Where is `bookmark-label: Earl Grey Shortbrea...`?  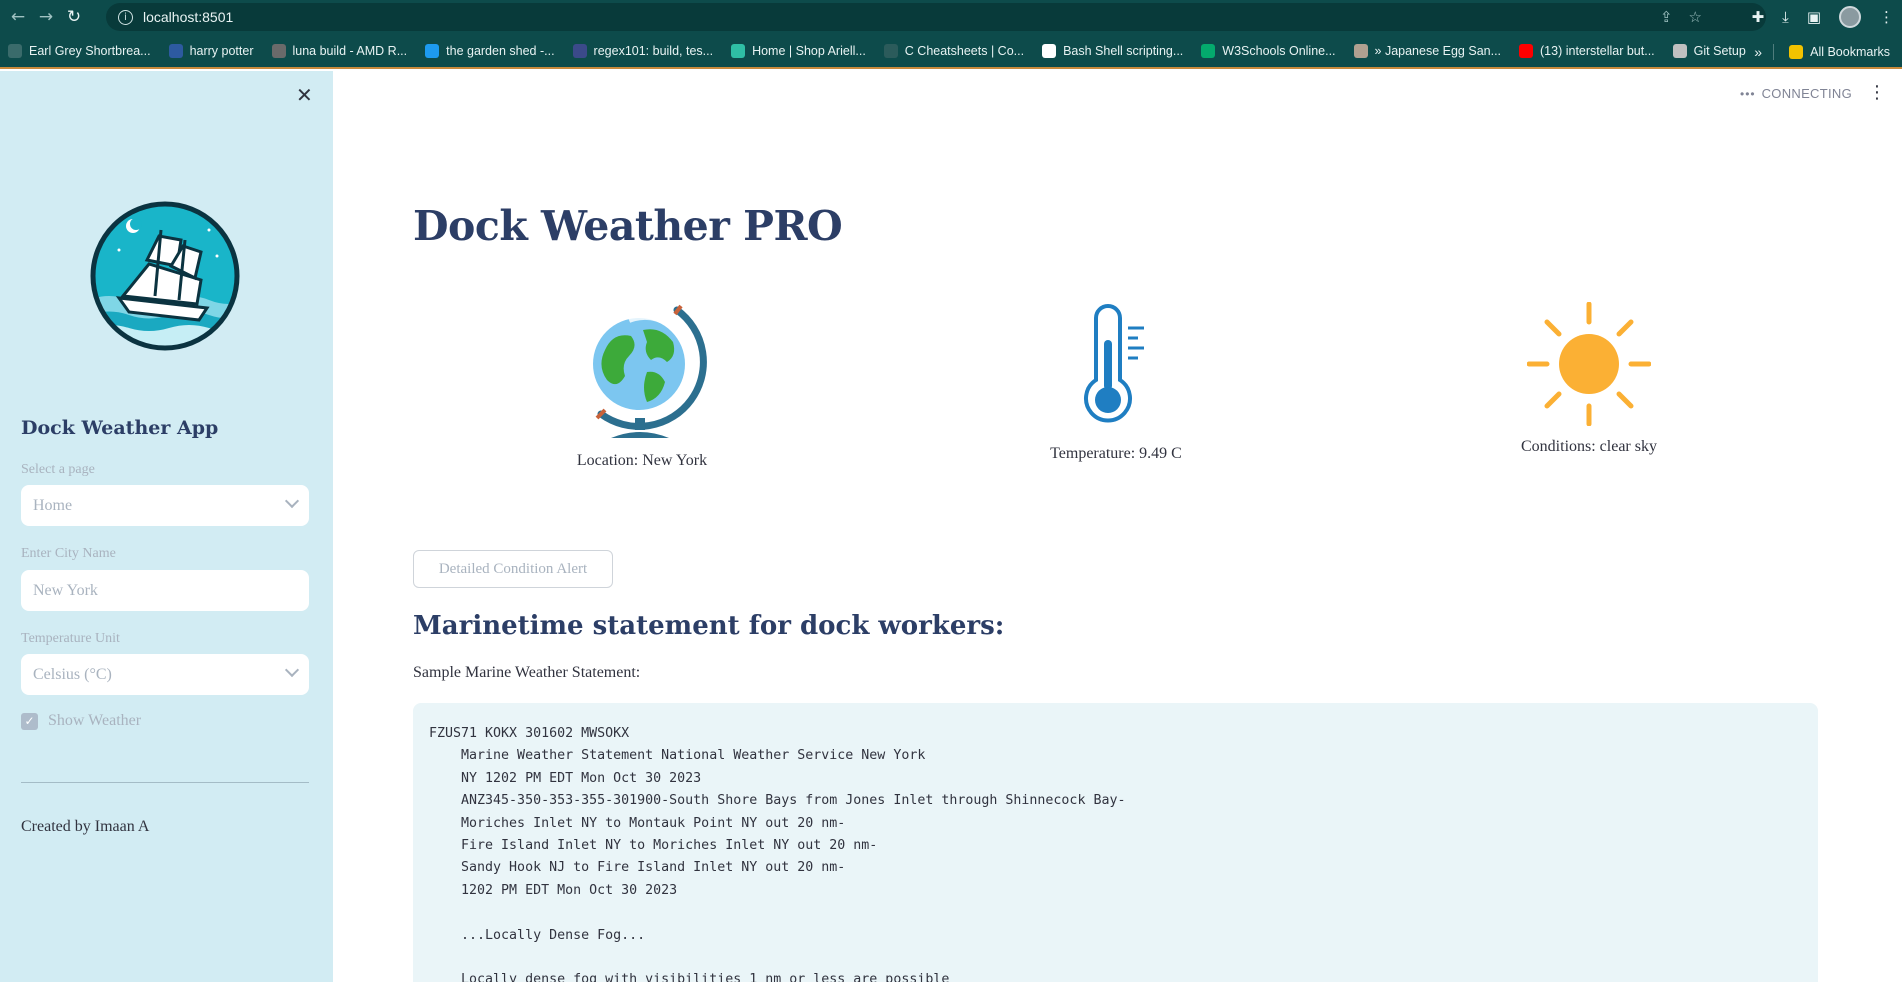 bookmark-label: Earl Grey Shortbrea... is located at coordinates (90, 50).